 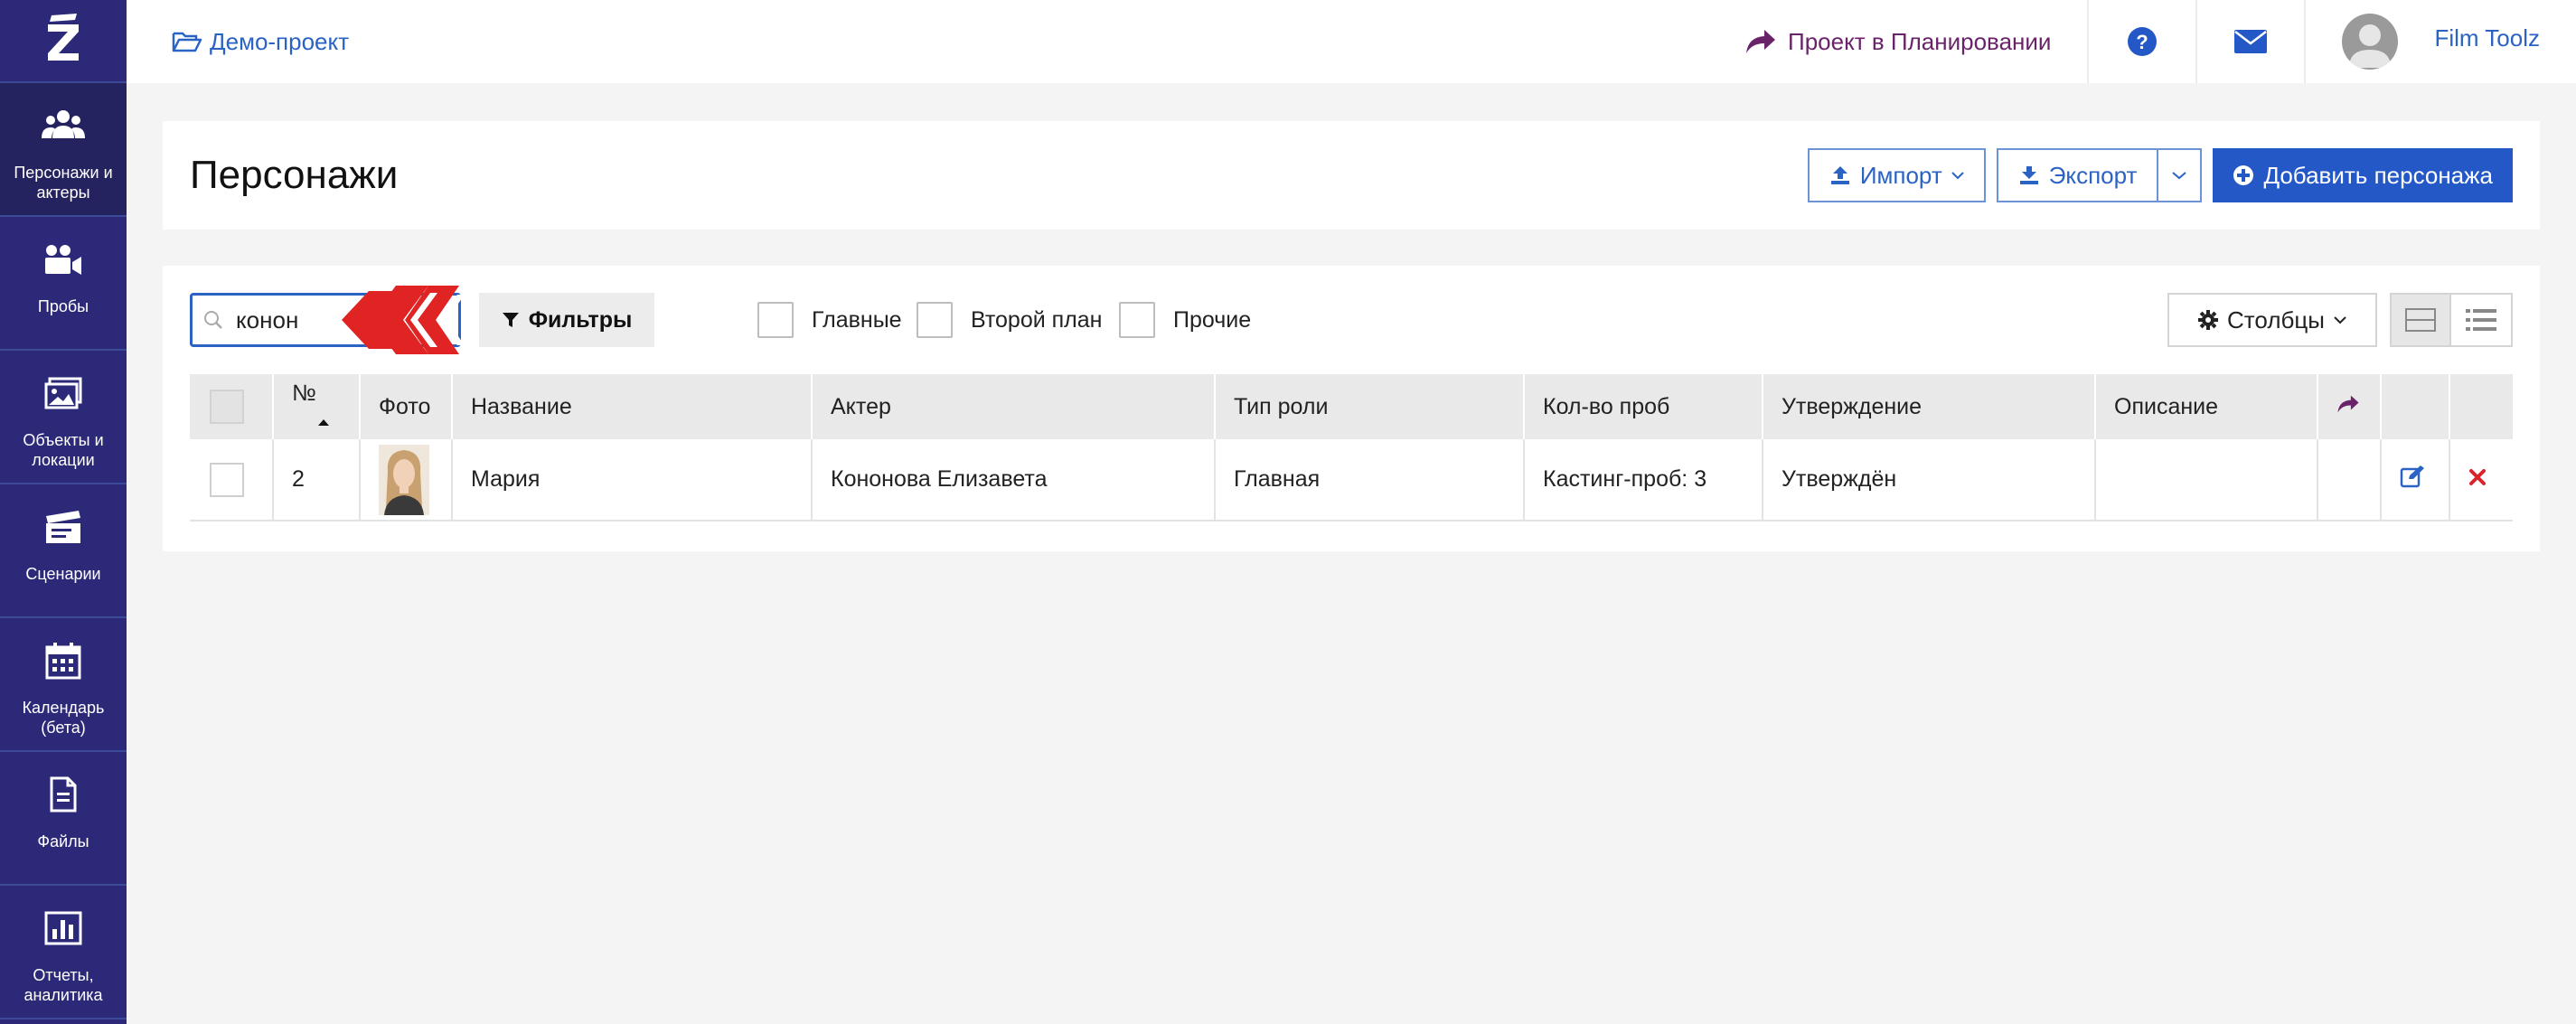 I want to click on row-approval: Утверждён, so click(x=1929, y=480).